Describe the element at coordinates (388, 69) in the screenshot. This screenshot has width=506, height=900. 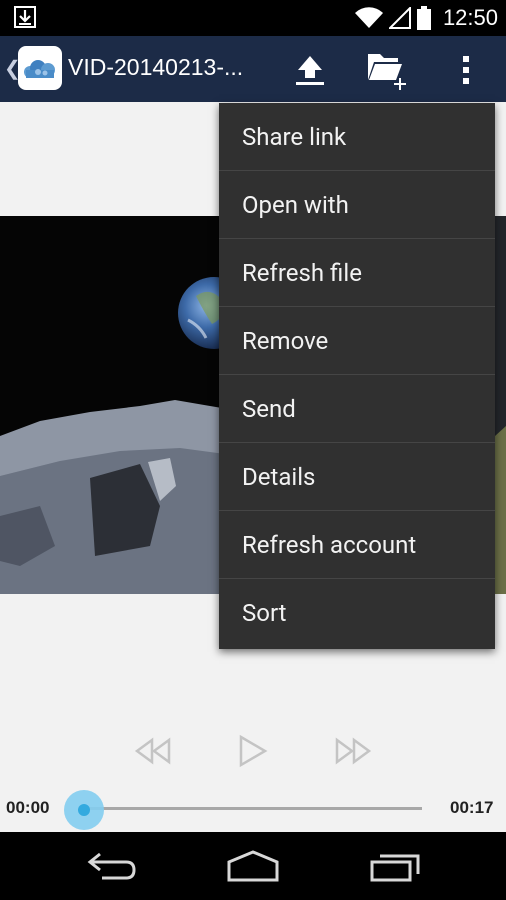
I see `new-folder-icon` at that location.